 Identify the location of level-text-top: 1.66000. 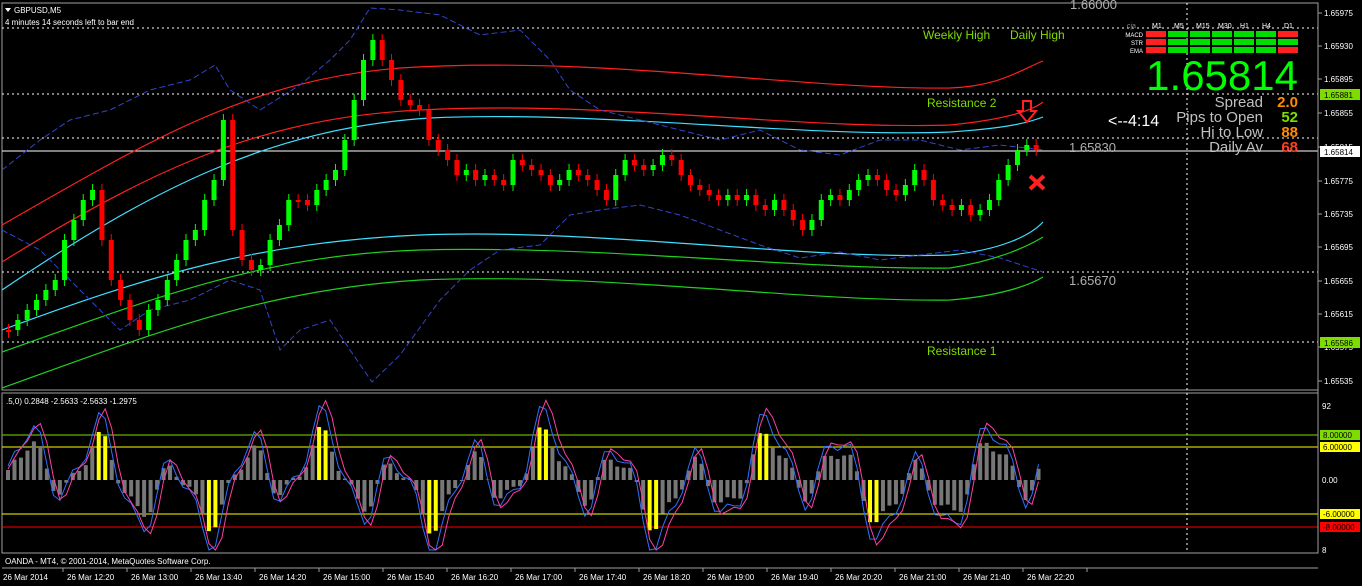
(1093, 6).